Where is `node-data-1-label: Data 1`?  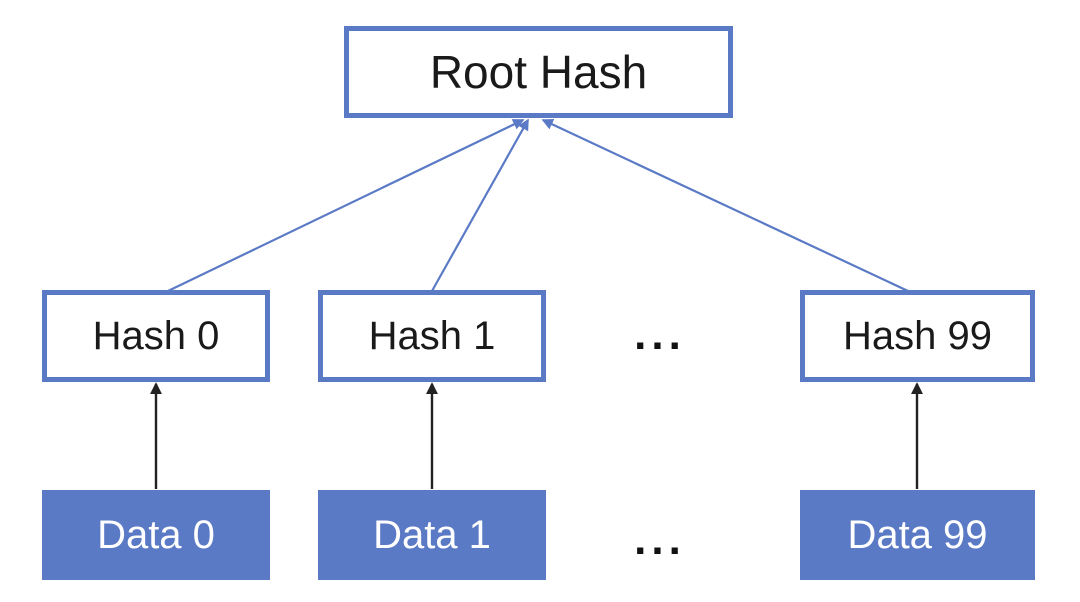
node-data-1-label: Data 1 is located at coordinates (432, 535).